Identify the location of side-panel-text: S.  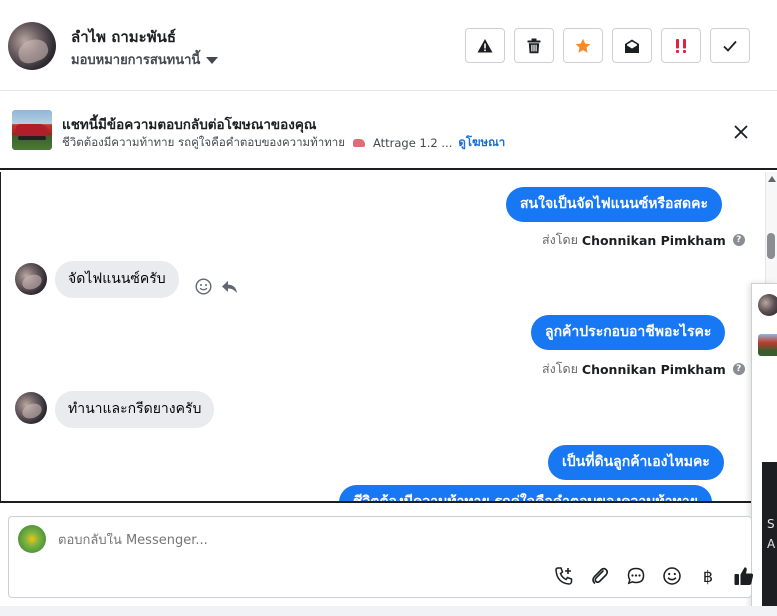
(771, 524).